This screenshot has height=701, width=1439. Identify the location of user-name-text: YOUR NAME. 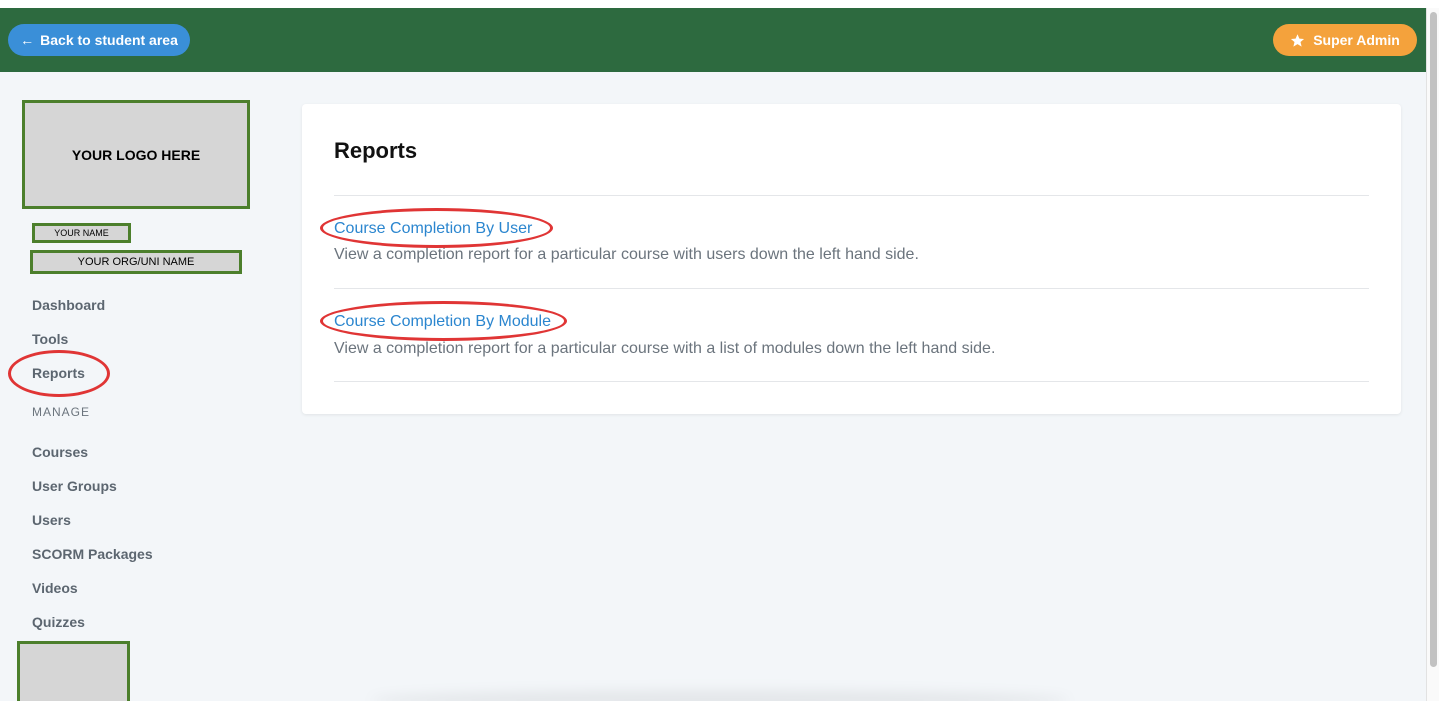
(81, 233).